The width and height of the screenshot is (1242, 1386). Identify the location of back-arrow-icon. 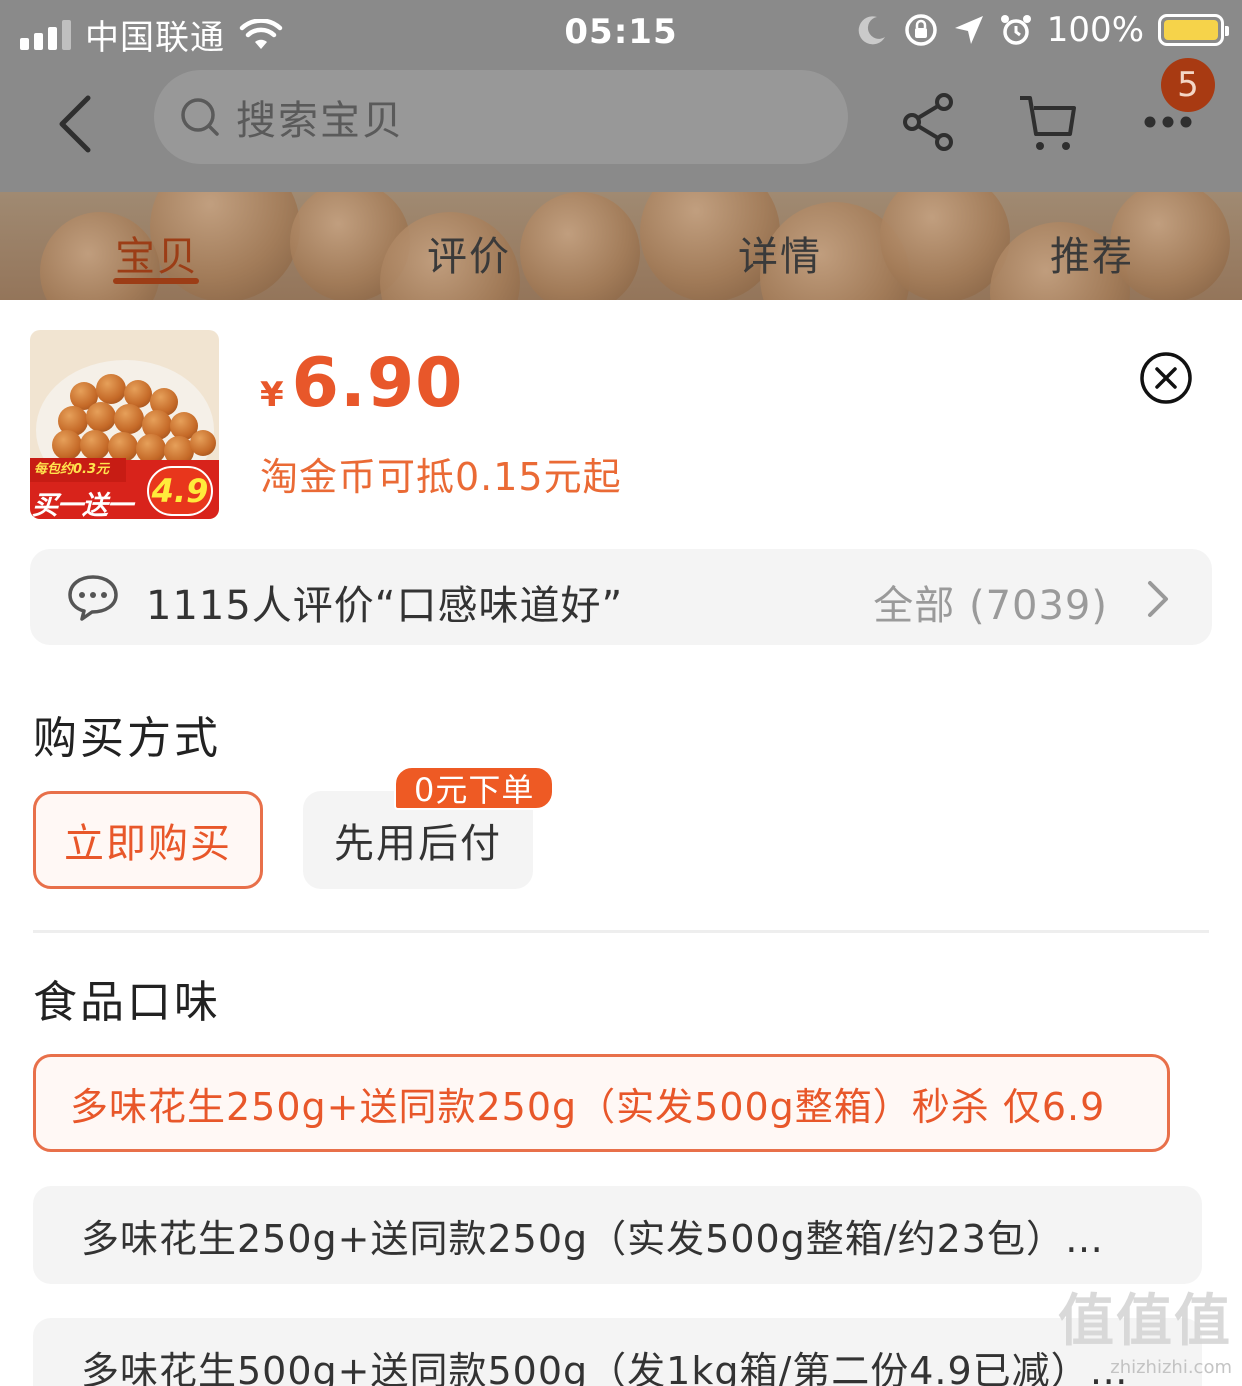
(80, 124).